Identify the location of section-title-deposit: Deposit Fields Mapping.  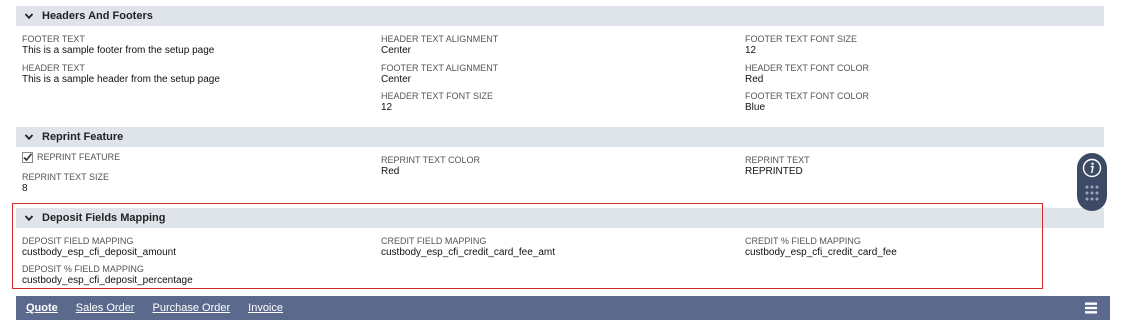
(104, 218).